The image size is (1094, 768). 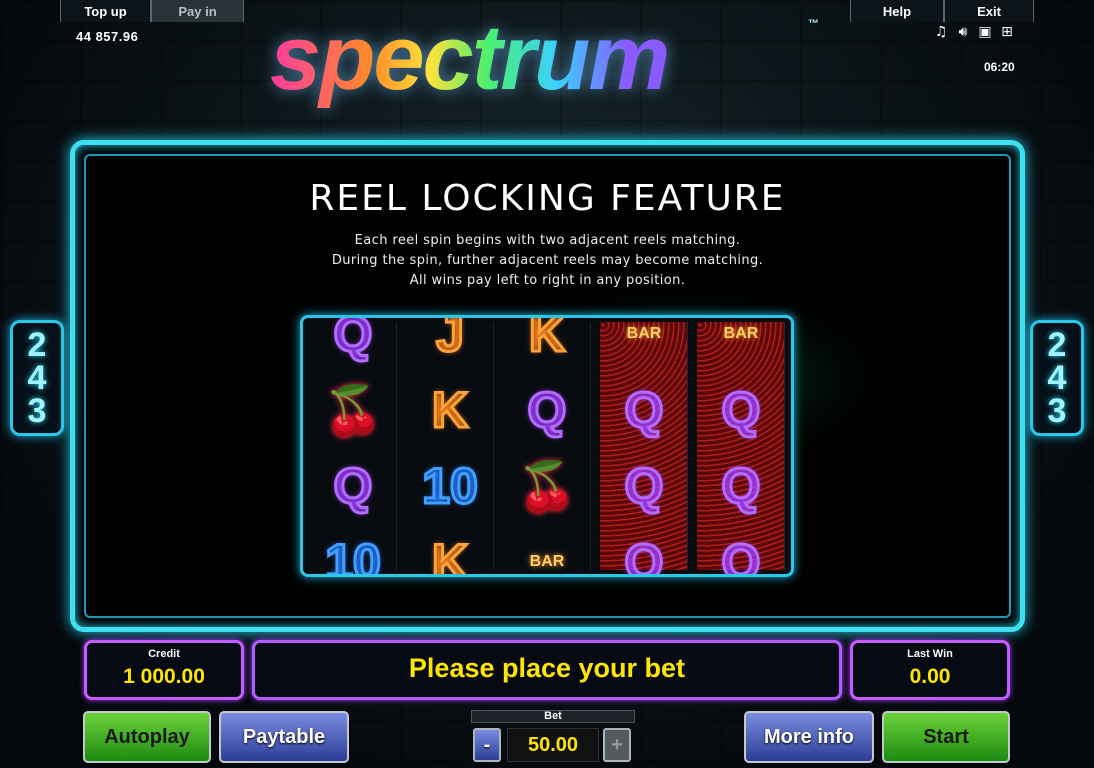 I want to click on start-button: Start, so click(x=946, y=737).